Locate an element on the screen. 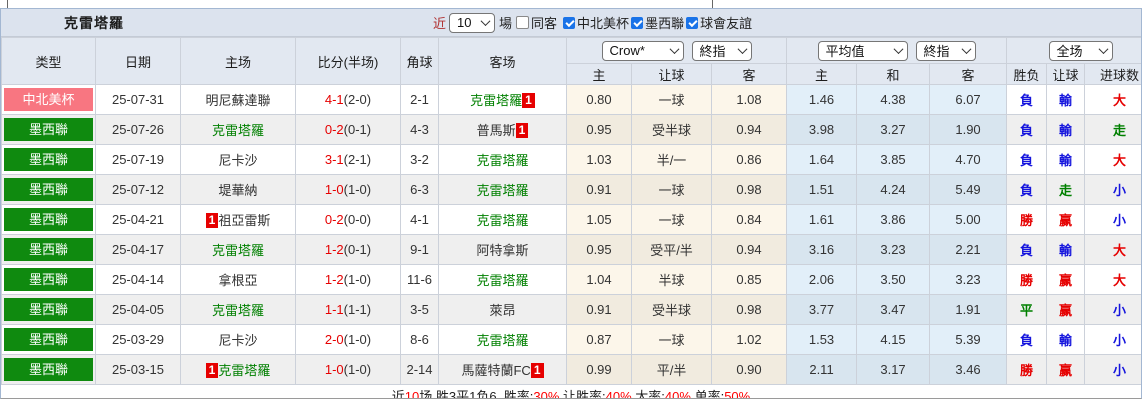 This screenshot has height=400, width=1142. asian-stage-select: 終指 is located at coordinates (721, 50).